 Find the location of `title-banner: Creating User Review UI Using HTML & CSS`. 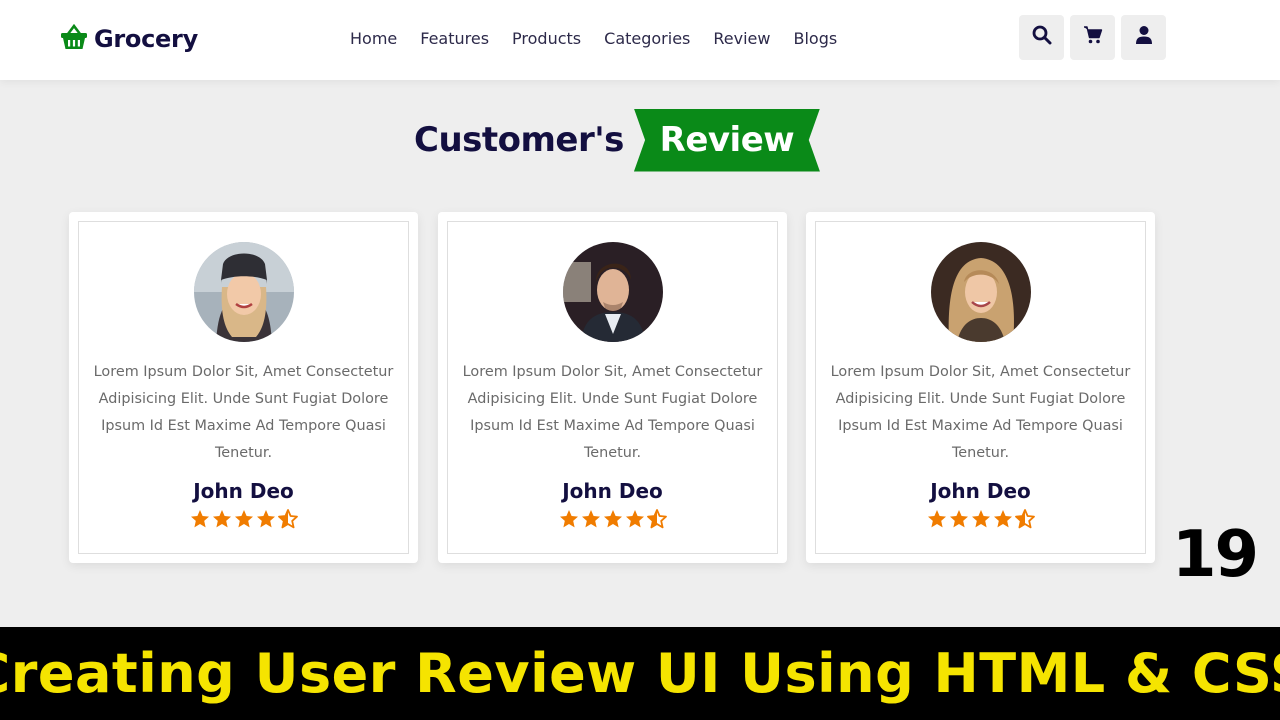

title-banner: Creating User Review UI Using HTML & CSS is located at coordinates (640, 673).